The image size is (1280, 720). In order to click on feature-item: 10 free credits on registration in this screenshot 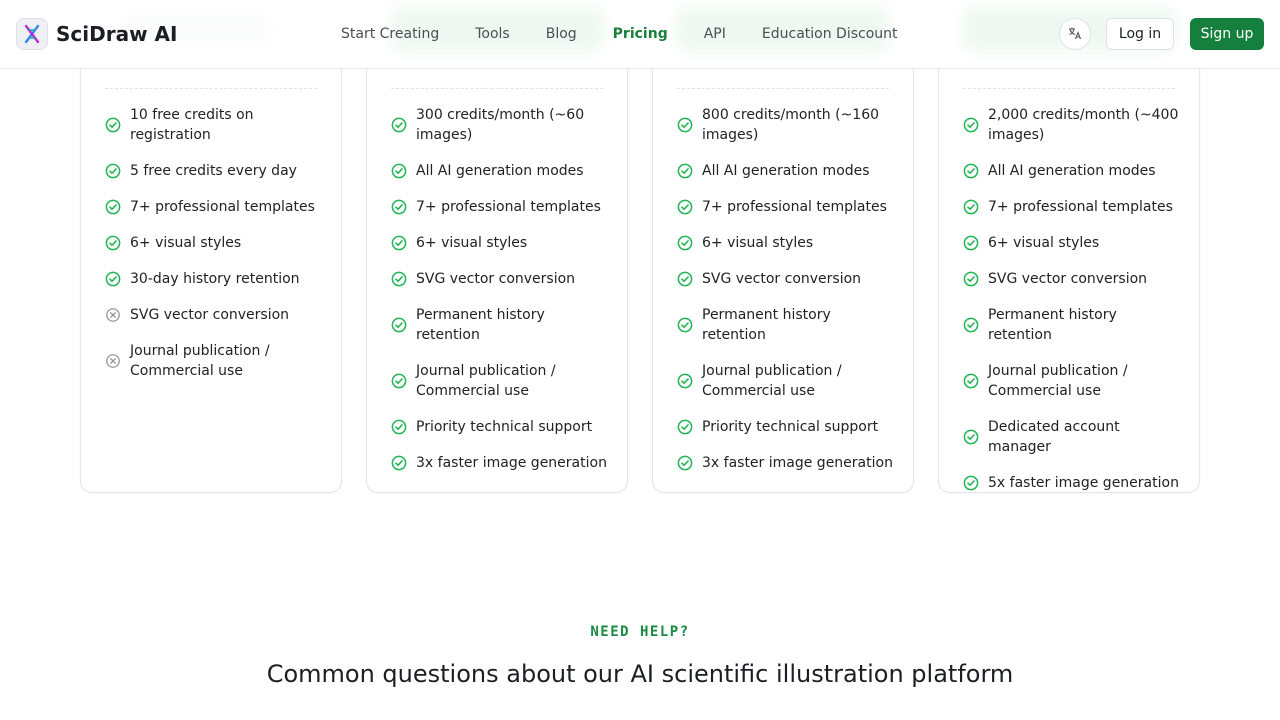, I will do `click(215, 125)`.